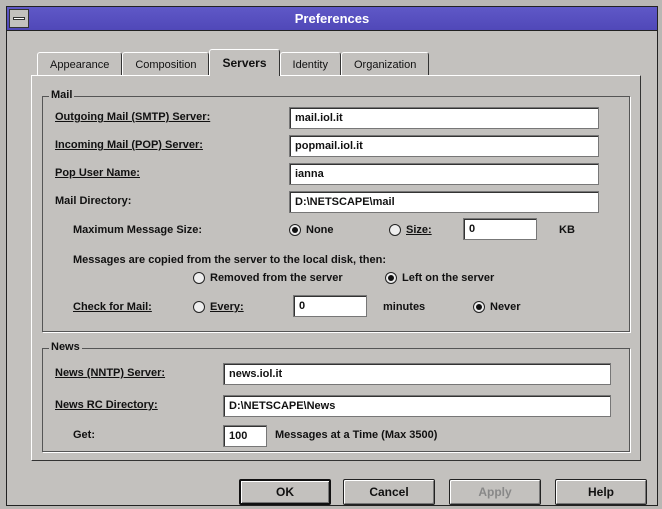 Image resolution: width=662 pixels, height=509 pixels. I want to click on removed-from-server-radio: Removed from the server, so click(268, 278).